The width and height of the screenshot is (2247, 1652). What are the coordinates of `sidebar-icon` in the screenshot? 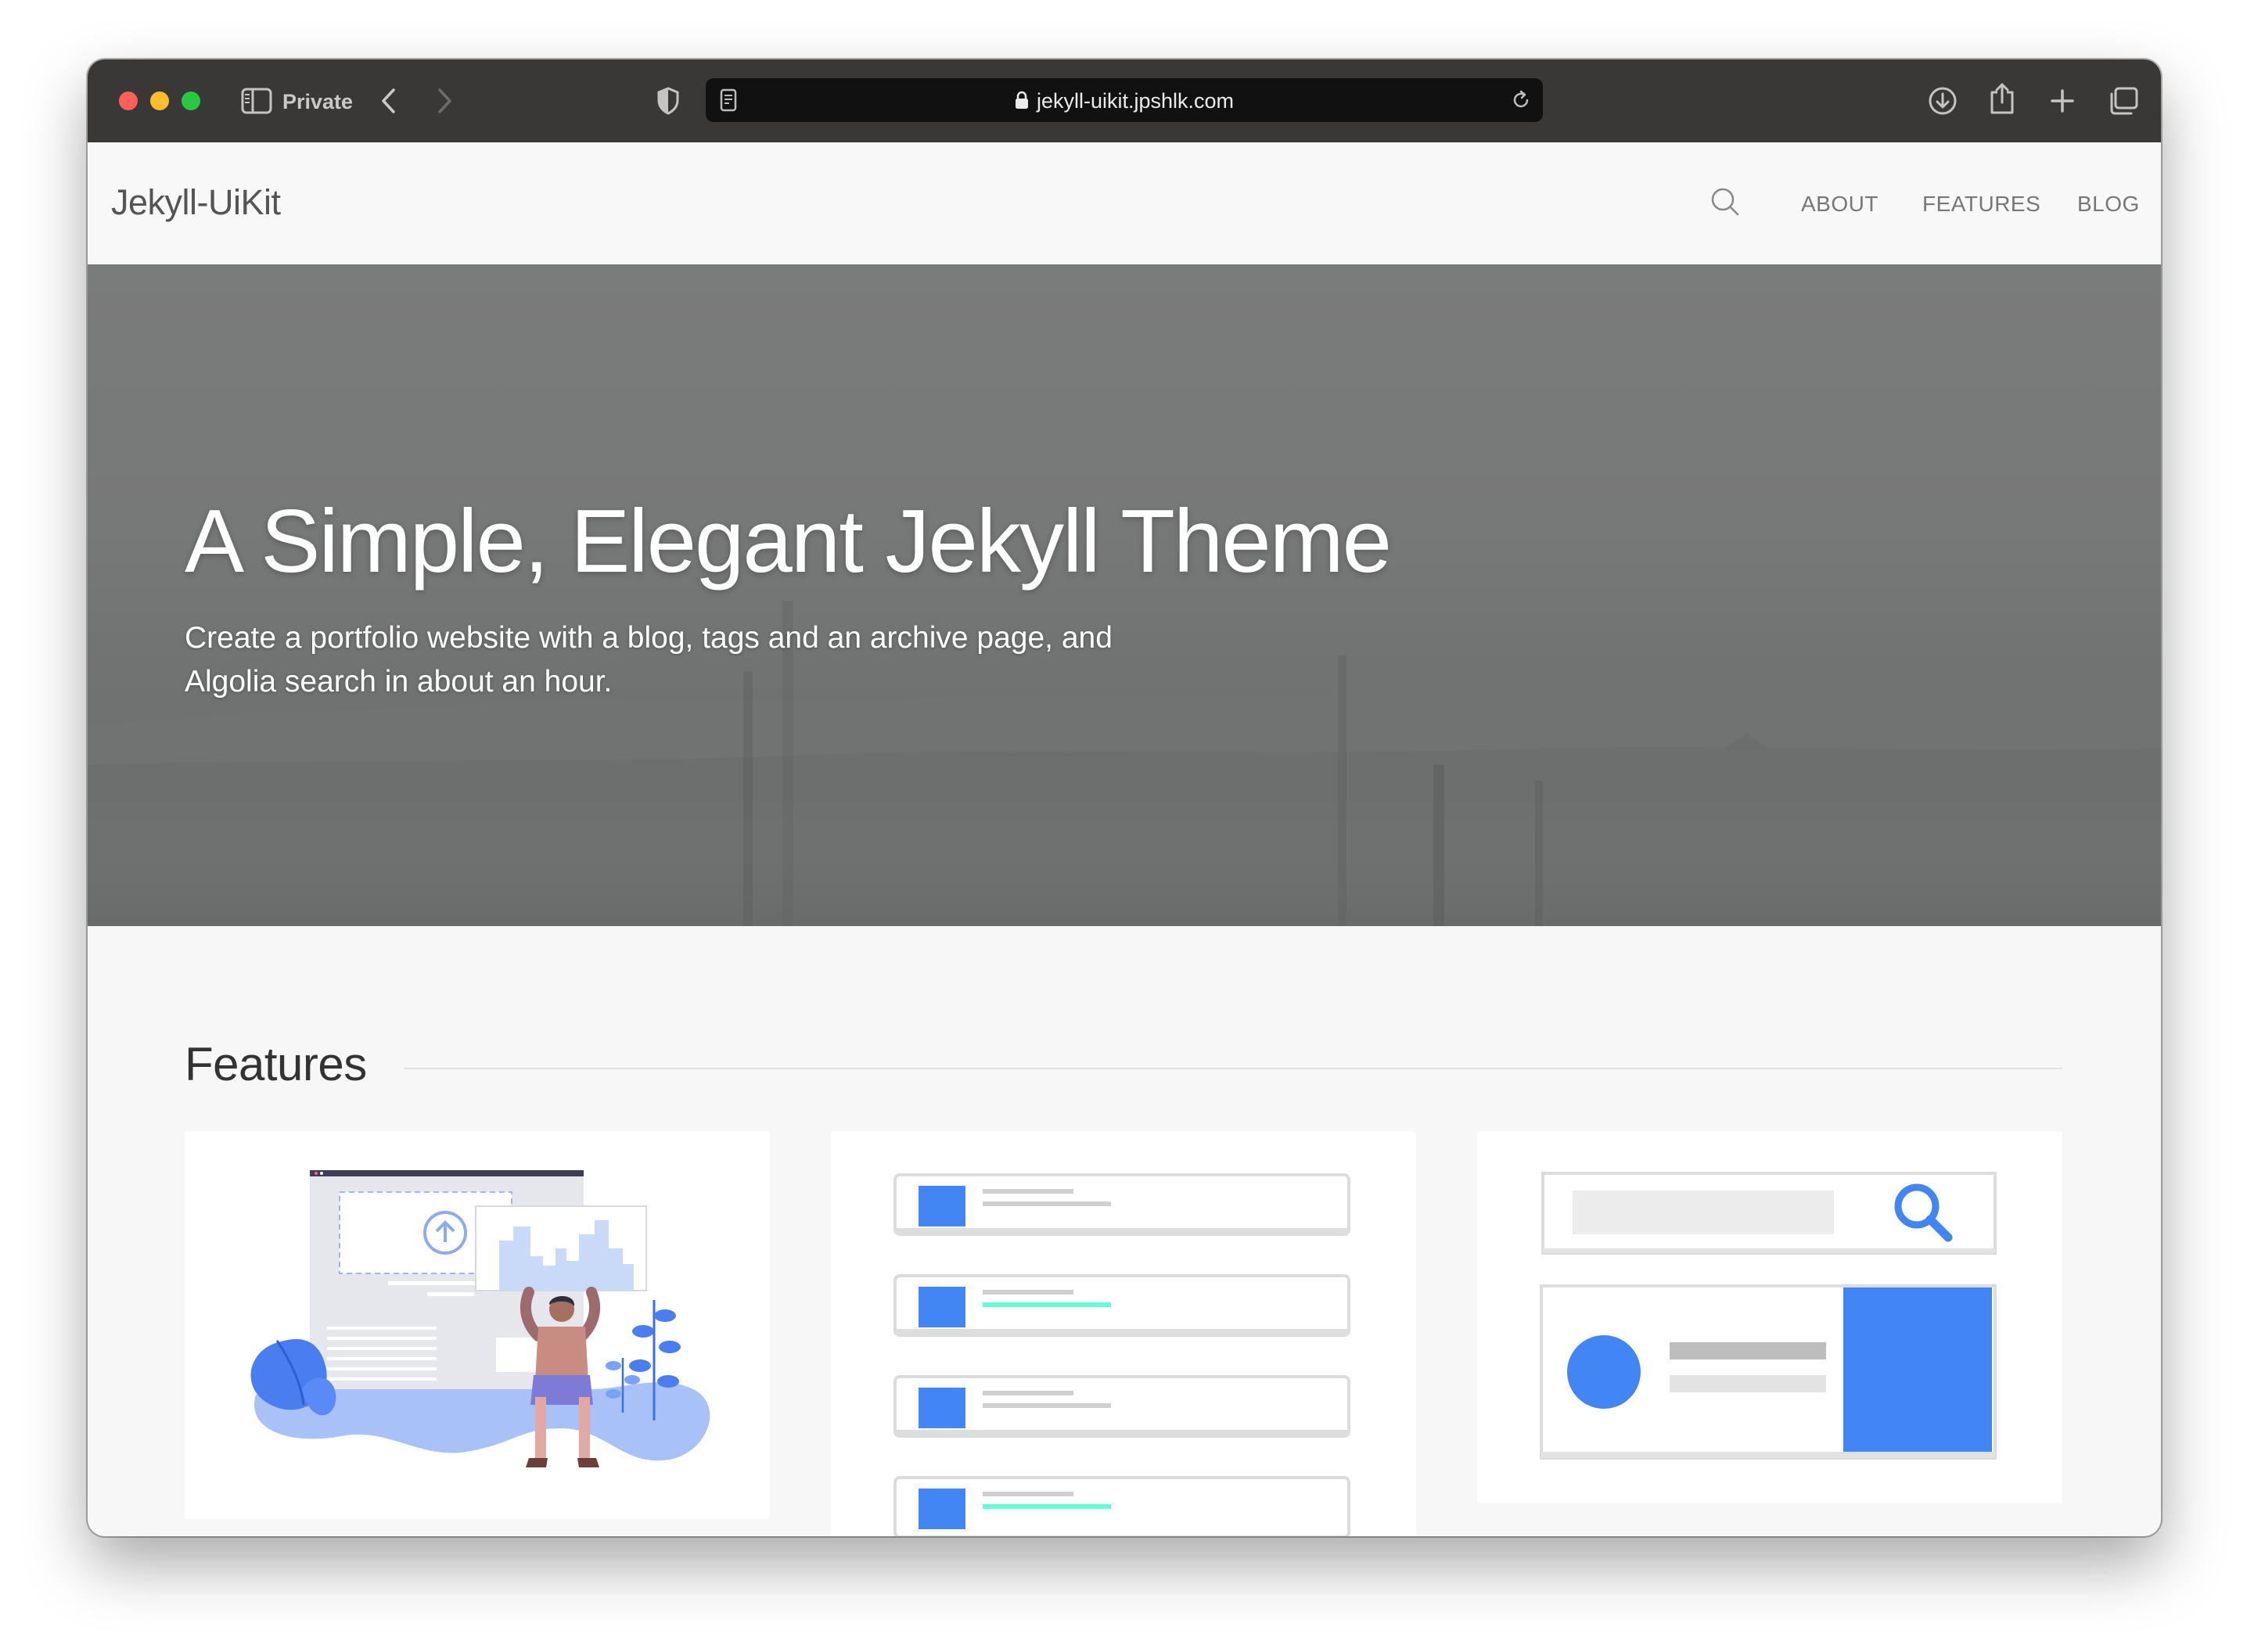 It's located at (256, 101).